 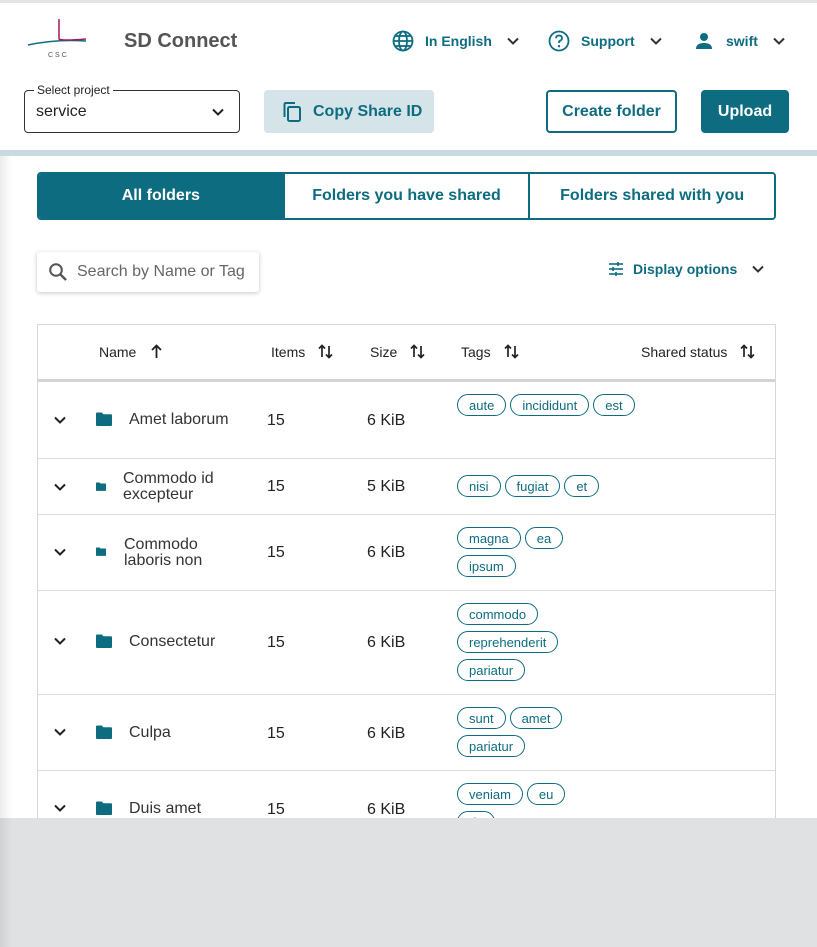 What do you see at coordinates (384, 351) in the screenshot?
I see `column-label: Size` at bounding box center [384, 351].